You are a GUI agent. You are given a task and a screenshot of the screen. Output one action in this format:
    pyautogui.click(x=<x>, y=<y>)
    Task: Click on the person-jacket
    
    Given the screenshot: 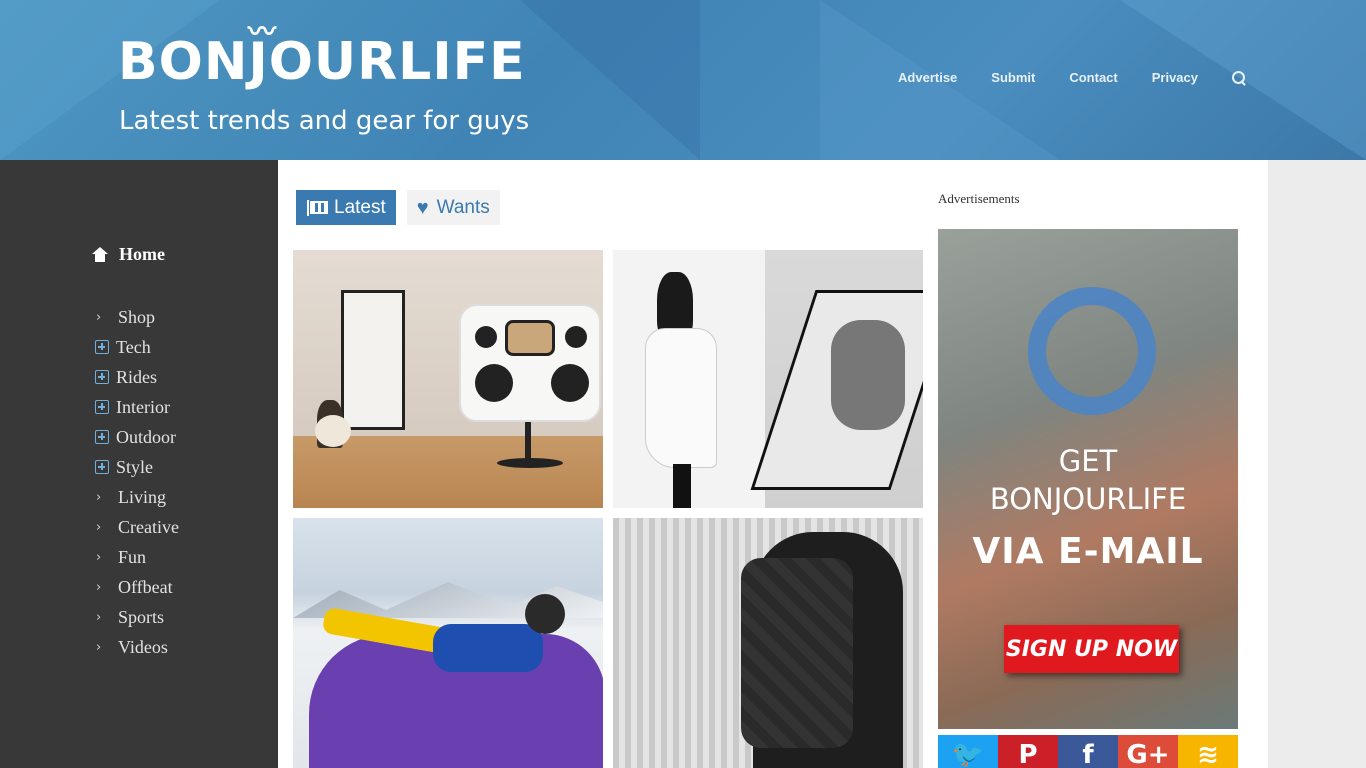 What is the action you would take?
    pyautogui.click(x=488, y=648)
    